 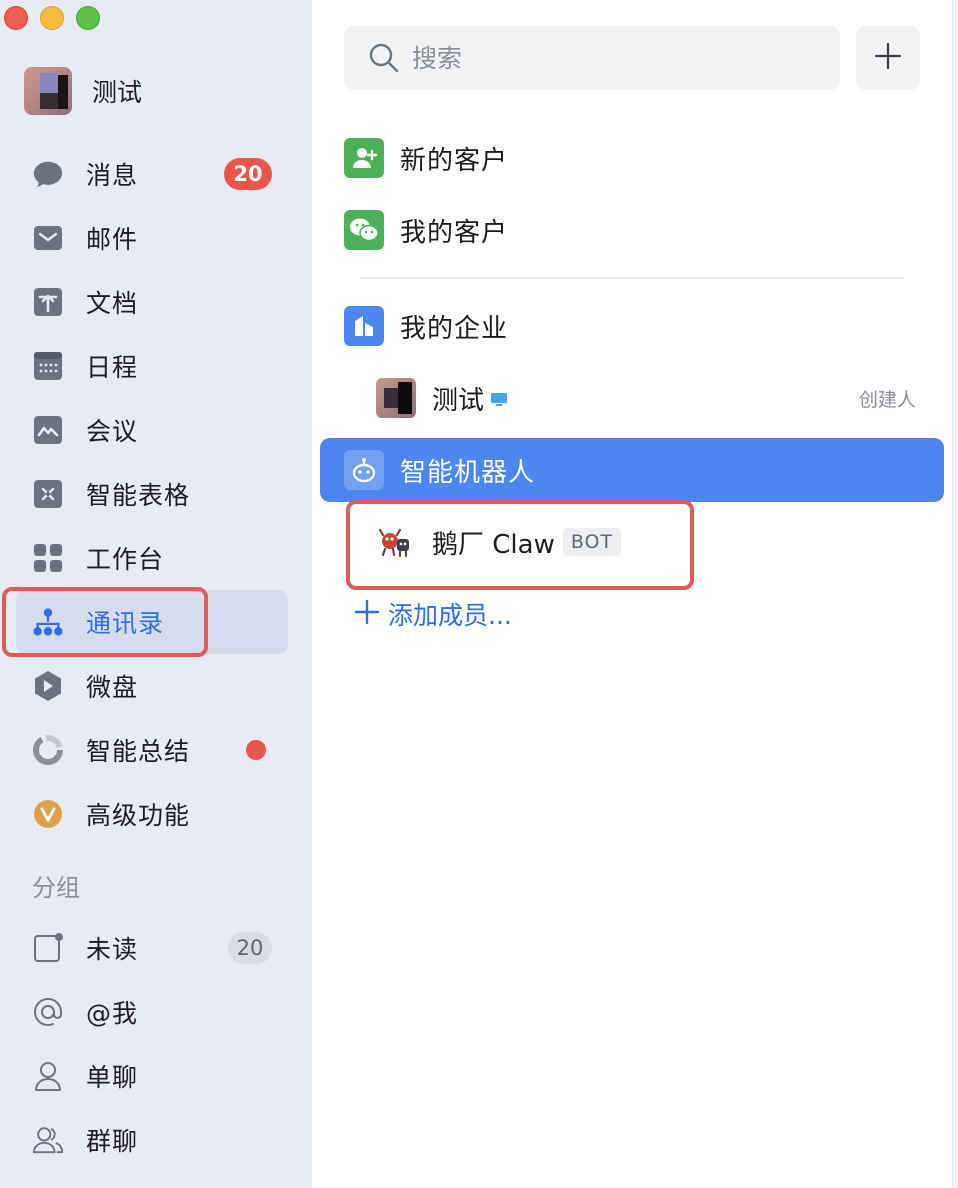 What do you see at coordinates (152, 174) in the screenshot?
I see `sidebar-item-messages: 消息 20` at bounding box center [152, 174].